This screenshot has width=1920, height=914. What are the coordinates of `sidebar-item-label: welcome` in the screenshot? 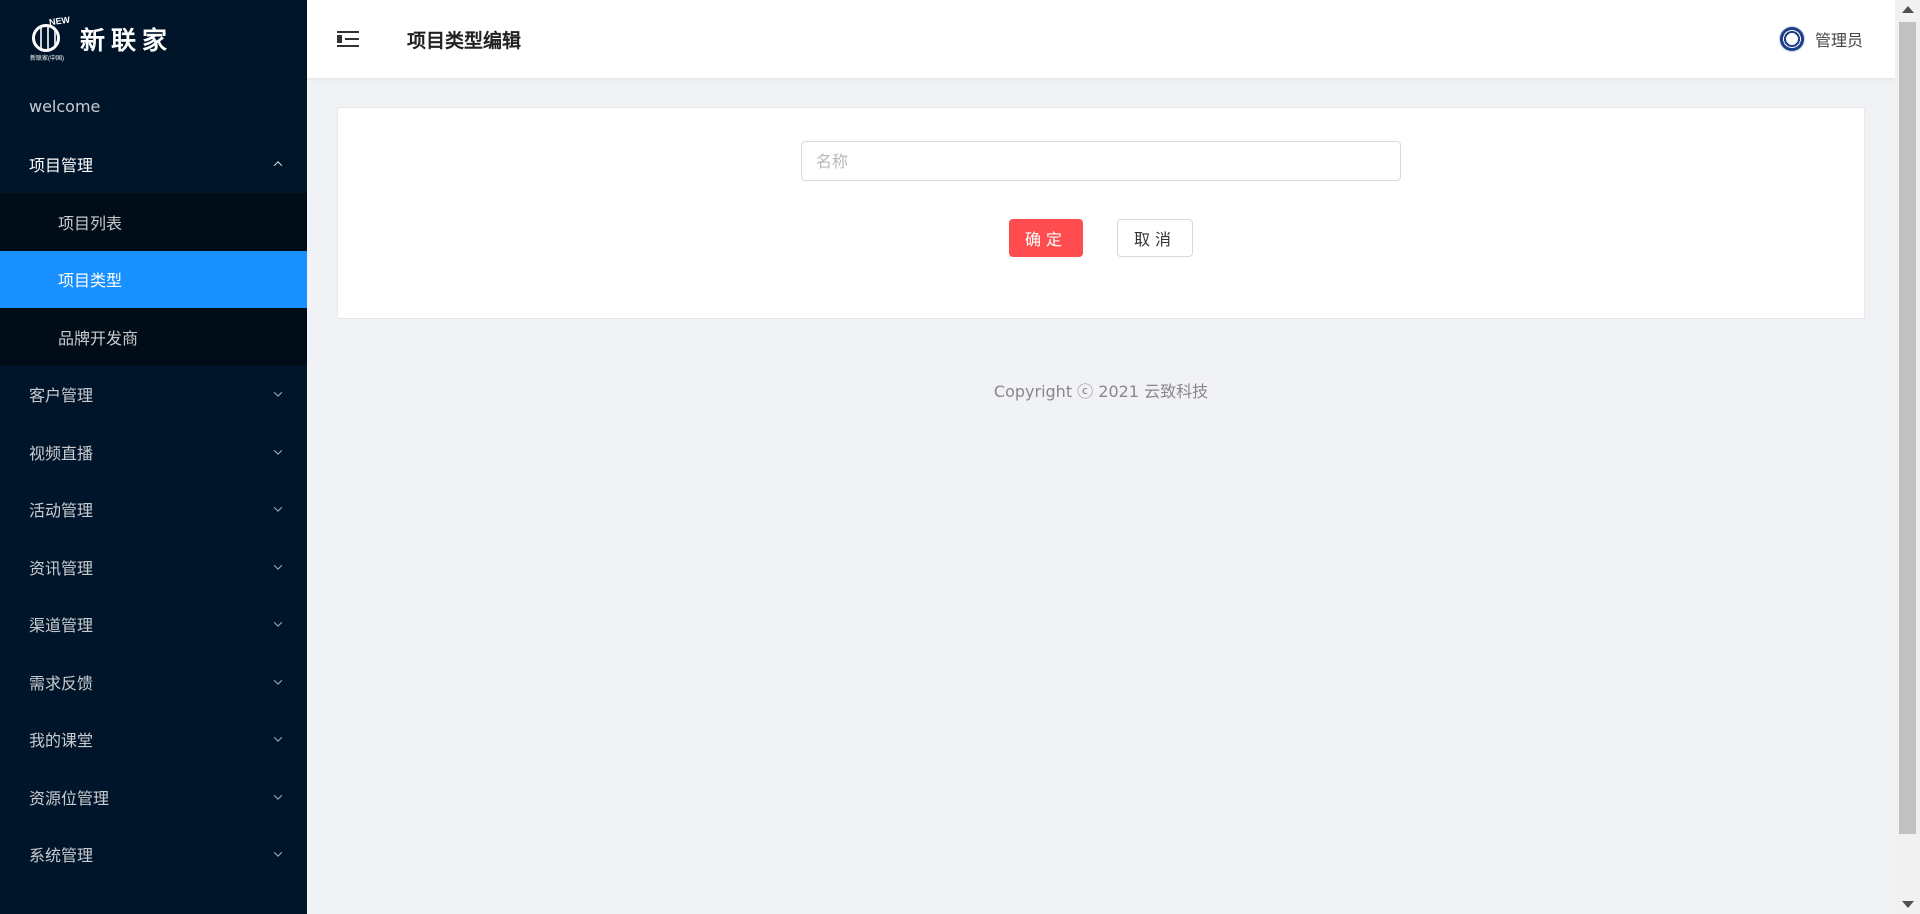 It's located at (65, 107).